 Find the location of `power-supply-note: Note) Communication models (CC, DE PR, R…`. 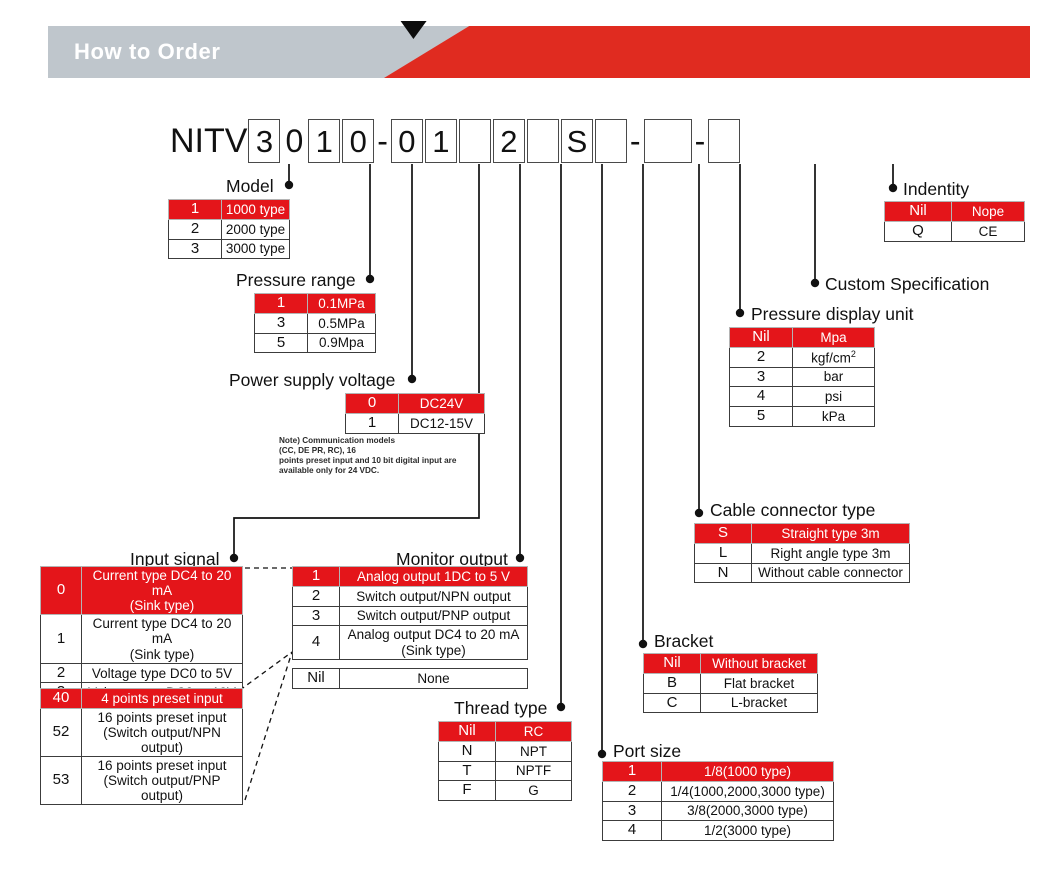

power-supply-note: Note) Communication models (CC, DE PR, R… is located at coordinates (368, 455).